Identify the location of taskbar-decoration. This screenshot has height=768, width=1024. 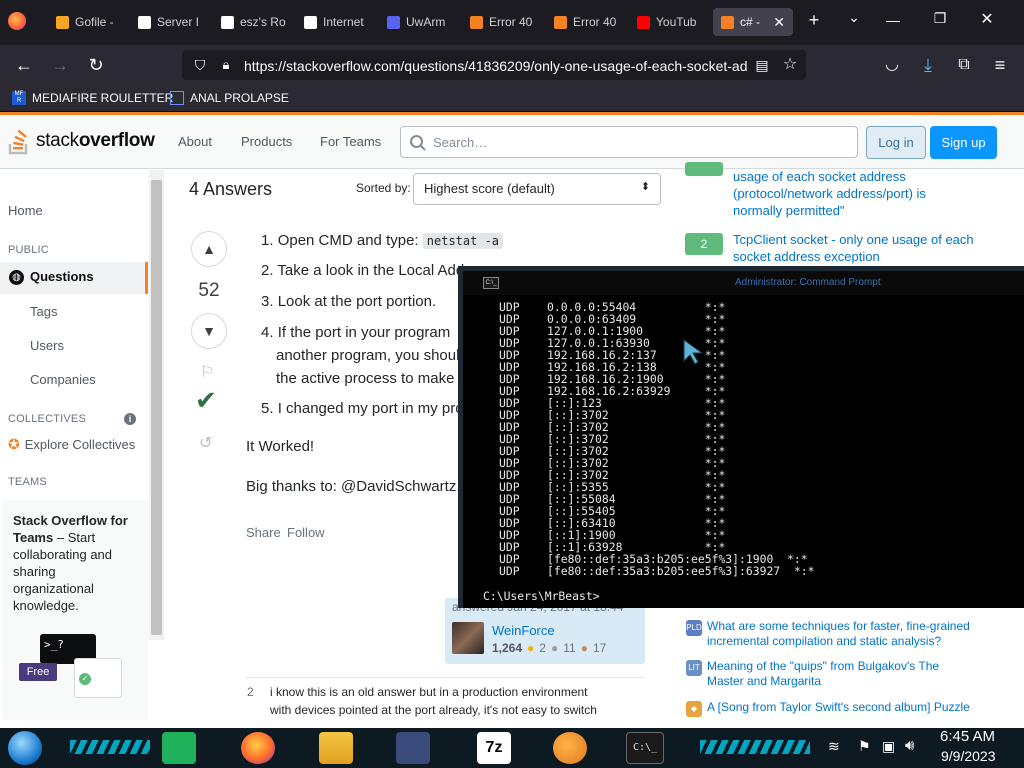
(755, 747).